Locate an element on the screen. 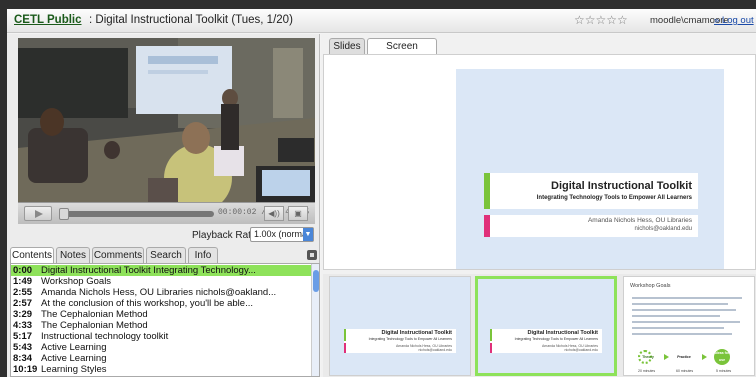  ideas-circle: Ideas for use is located at coordinates (722, 357).